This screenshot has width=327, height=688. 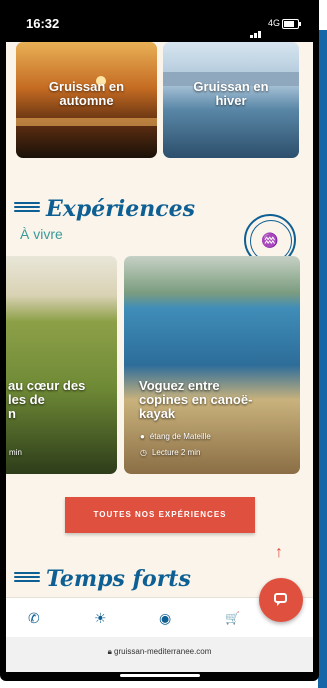 What do you see at coordinates (160, 675) in the screenshot?
I see `home-indicator` at bounding box center [160, 675].